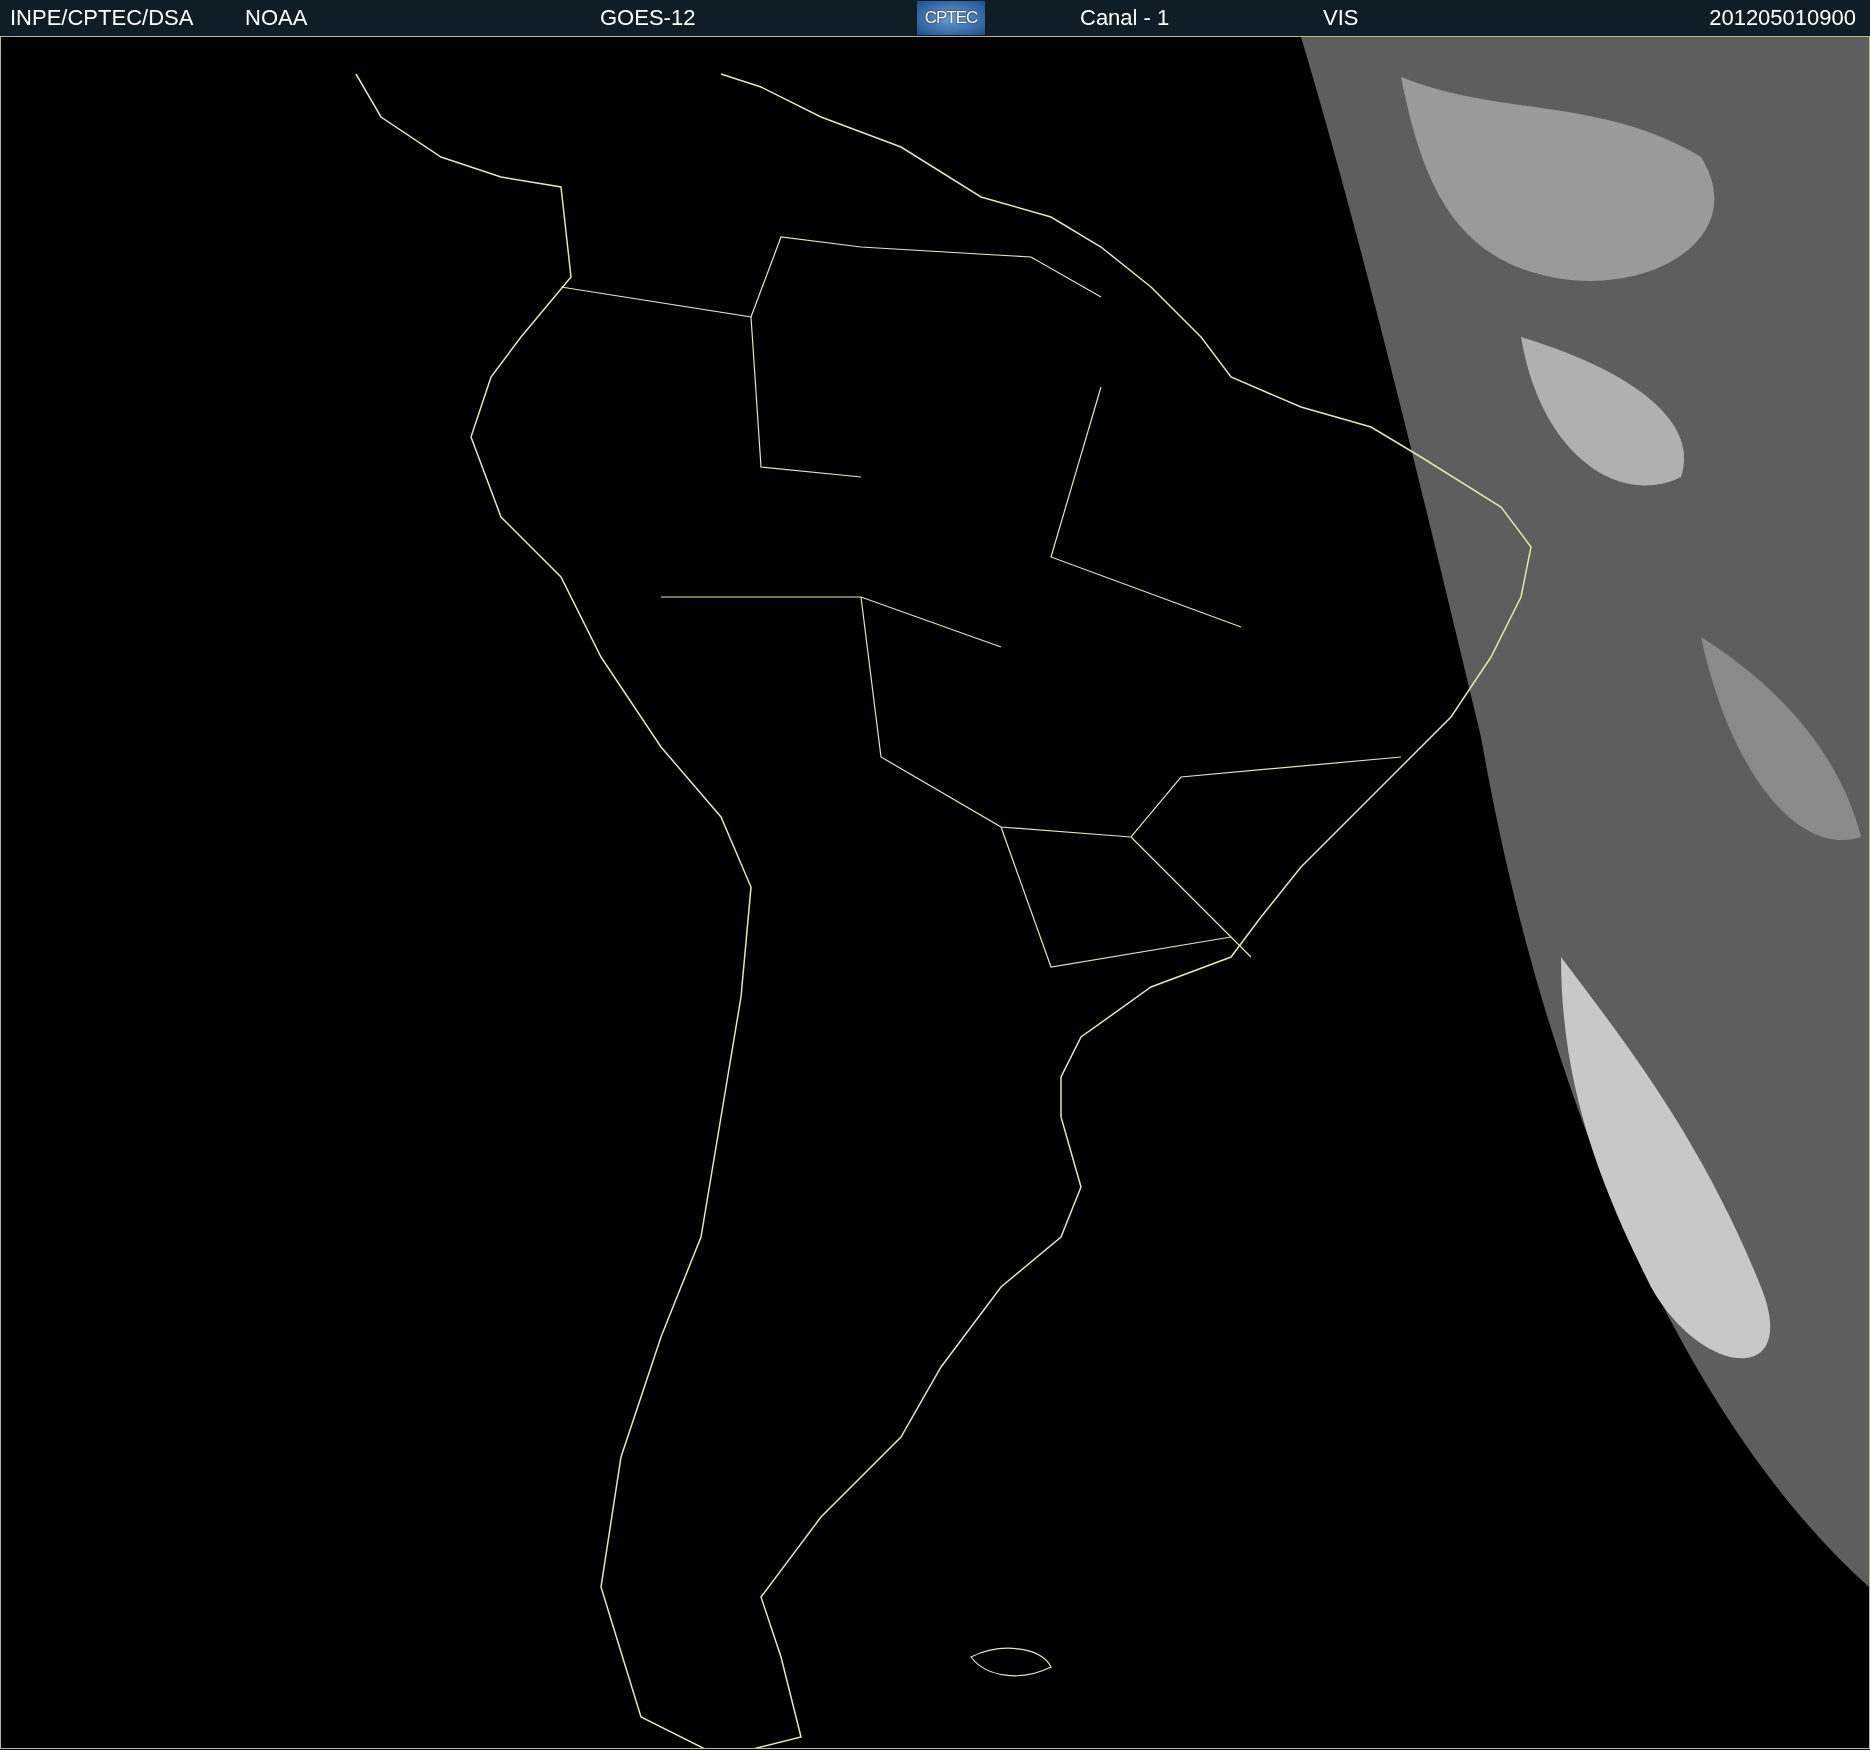 The width and height of the screenshot is (1870, 1750). I want to click on logo: CPTEC, so click(951, 18).